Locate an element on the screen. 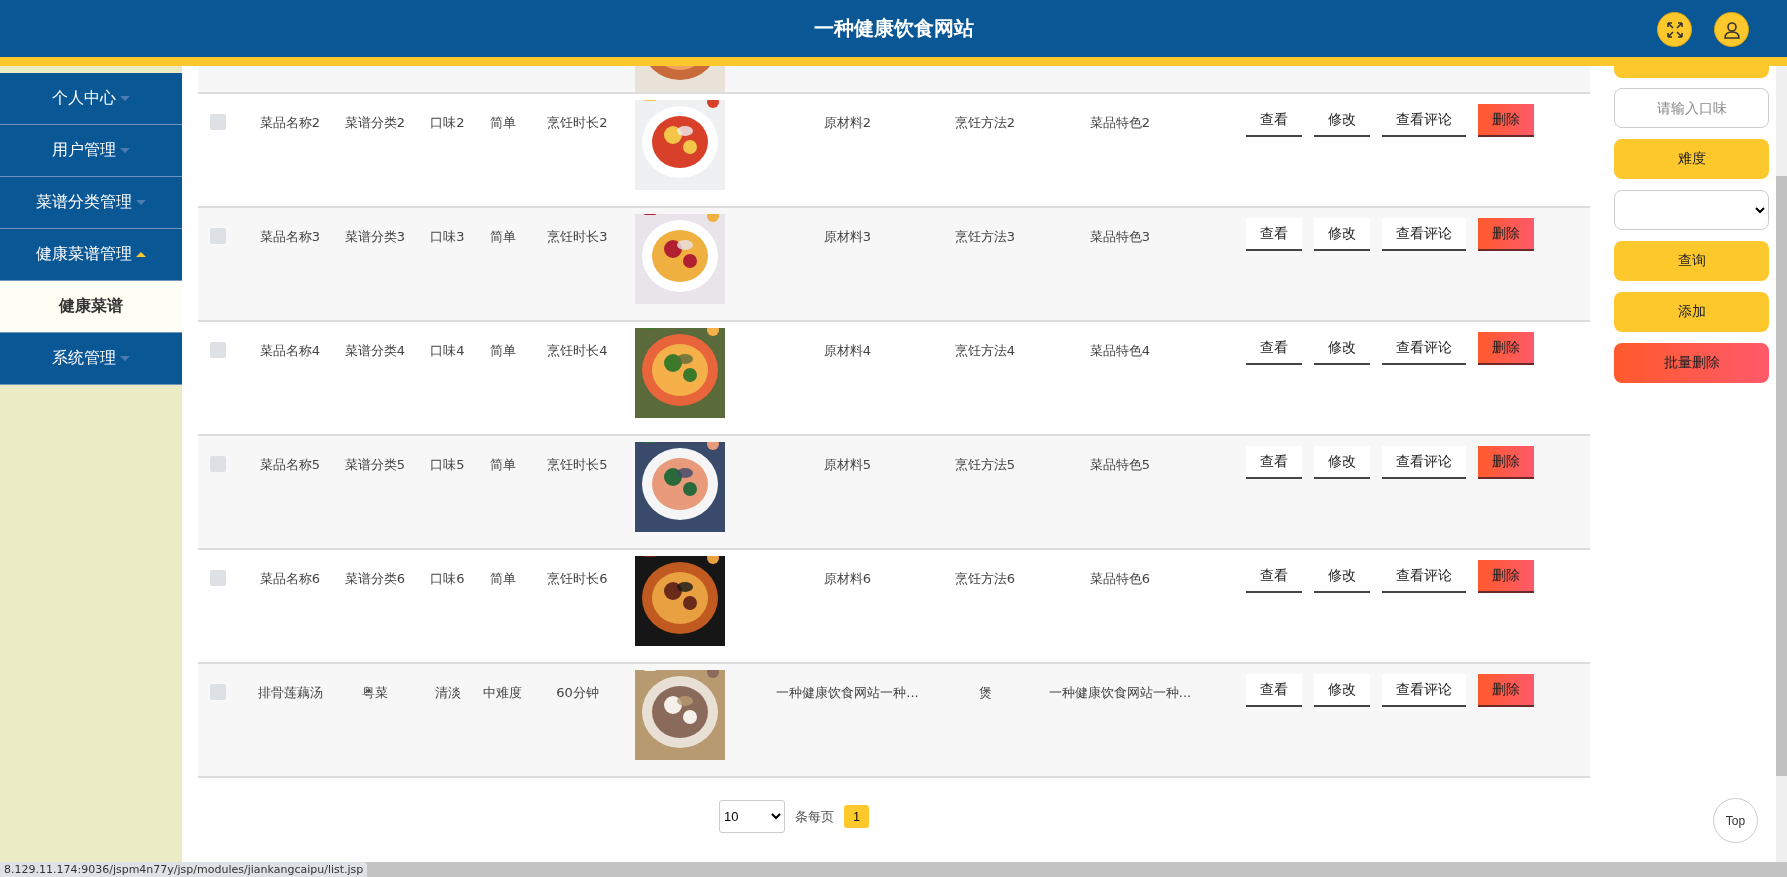 This screenshot has width=1787, height=877. table-cell-text: 口味3 is located at coordinates (447, 237).